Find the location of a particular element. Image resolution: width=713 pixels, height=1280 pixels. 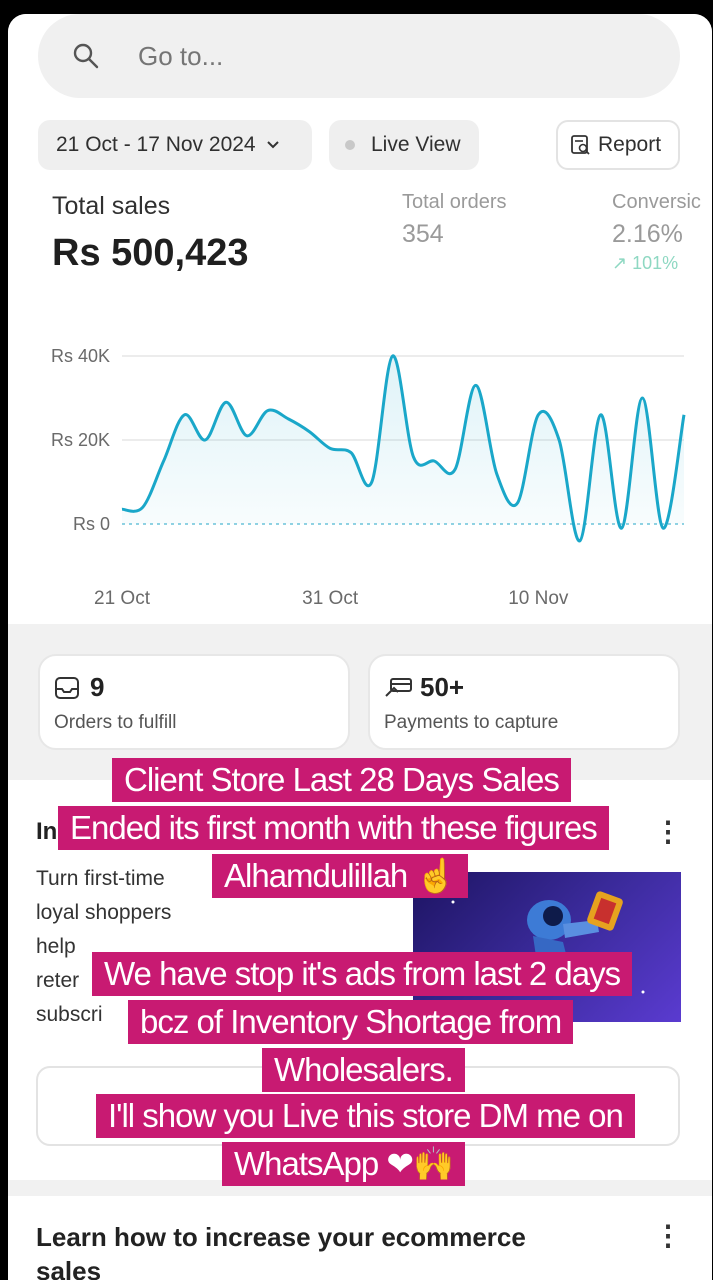

promo-text-line: loyal shoppers is located at coordinates (104, 912).